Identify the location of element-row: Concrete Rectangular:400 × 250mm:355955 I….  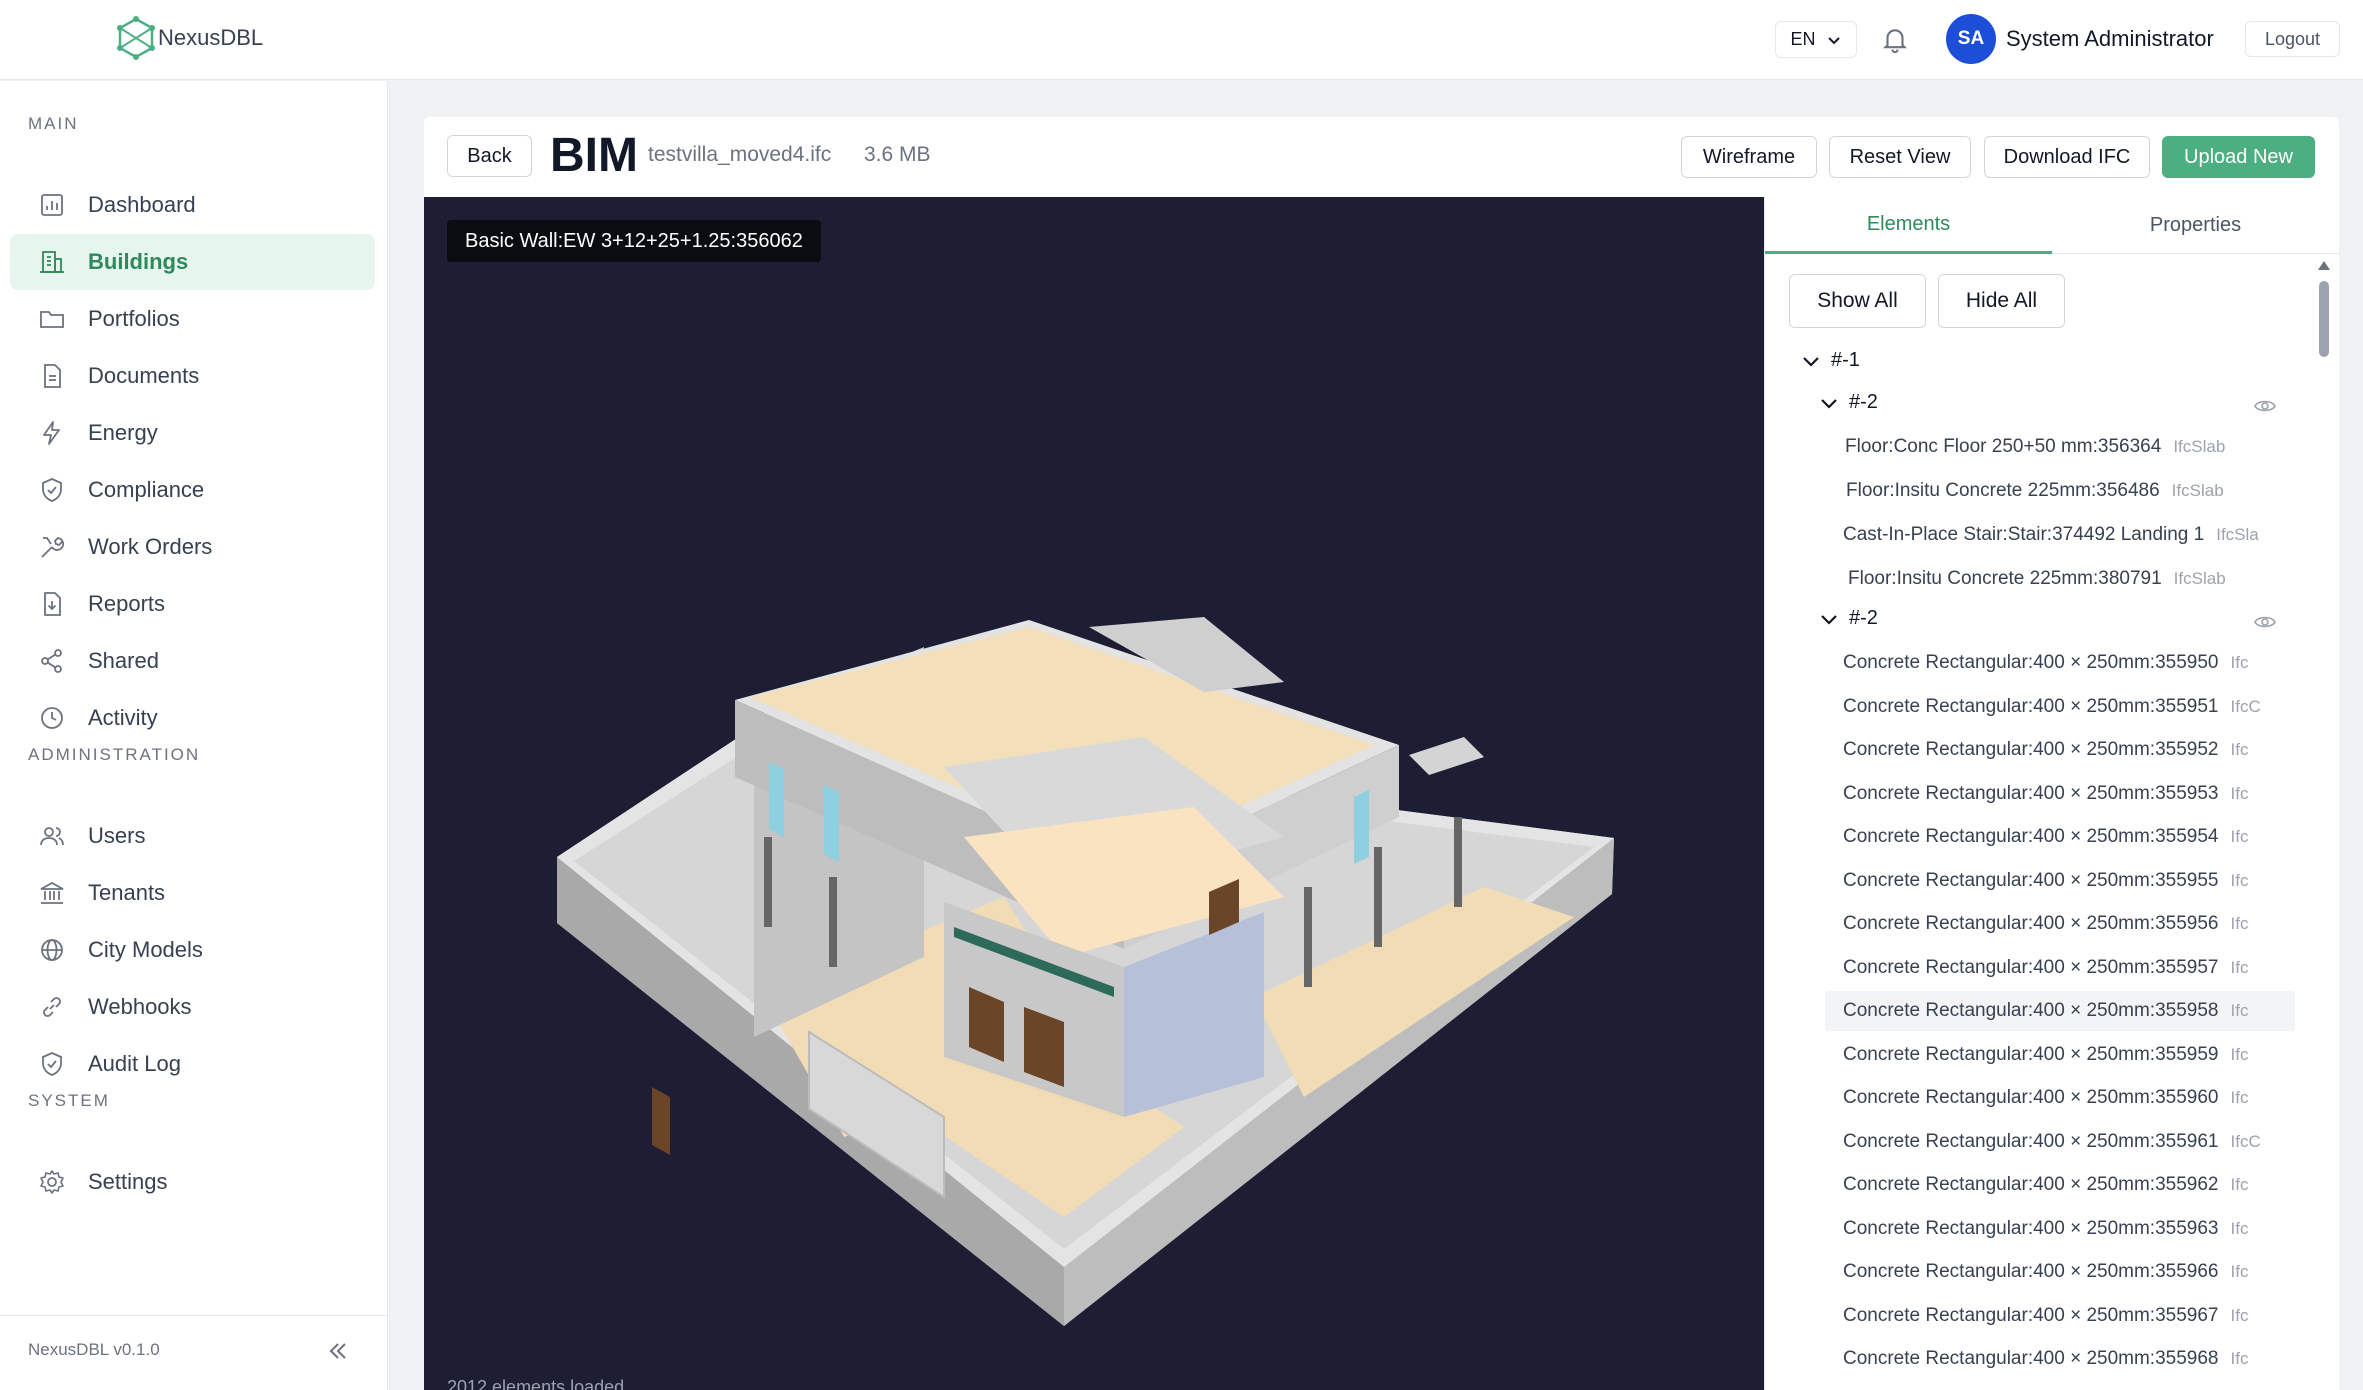
(2060, 881).